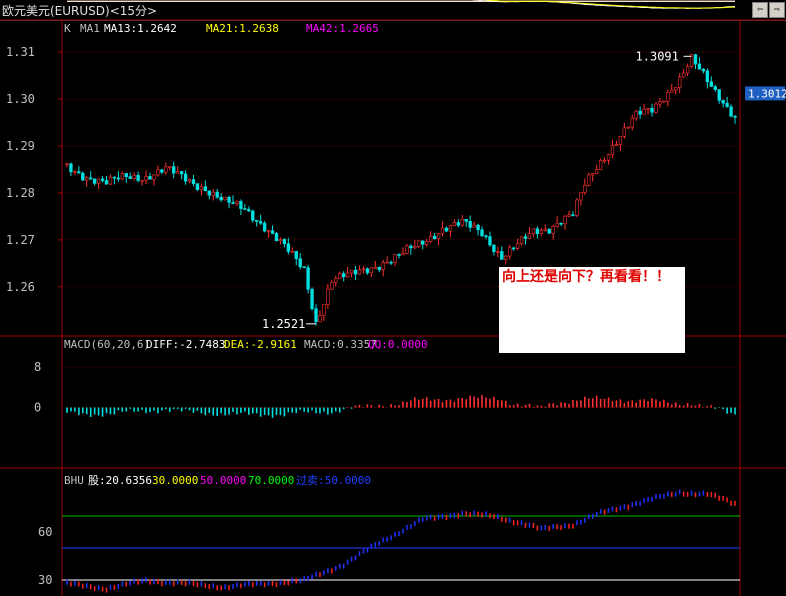 This screenshot has height=596, width=786. I want to click on price-tick-label: 1.27, so click(20, 240).